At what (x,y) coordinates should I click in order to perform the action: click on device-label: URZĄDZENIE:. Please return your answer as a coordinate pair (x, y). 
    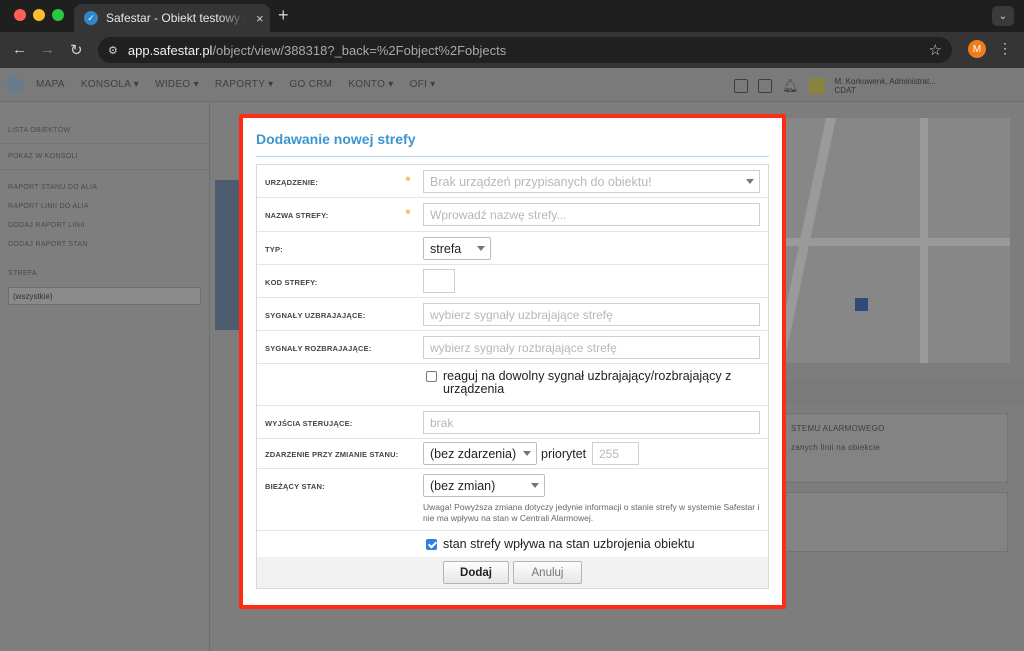
    Looking at the image, I should click on (292, 182).